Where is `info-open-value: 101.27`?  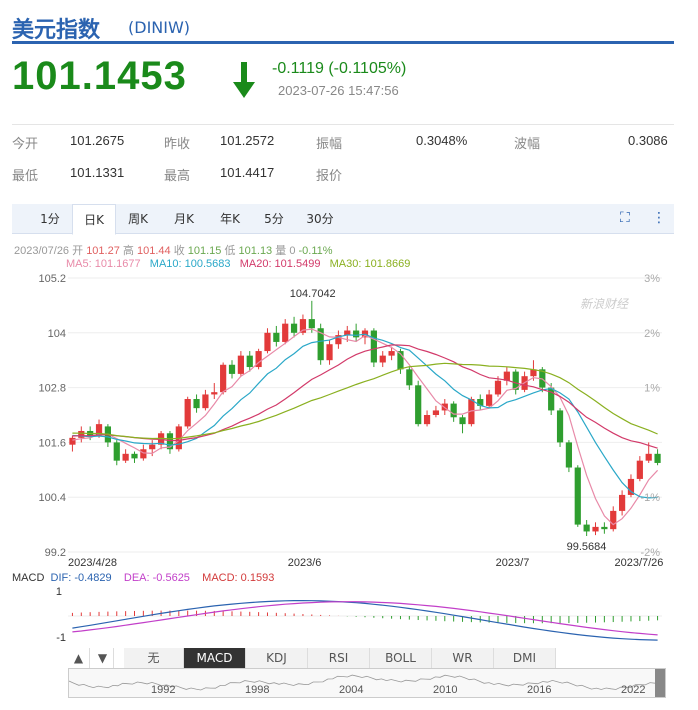 info-open-value: 101.27 is located at coordinates (103, 251).